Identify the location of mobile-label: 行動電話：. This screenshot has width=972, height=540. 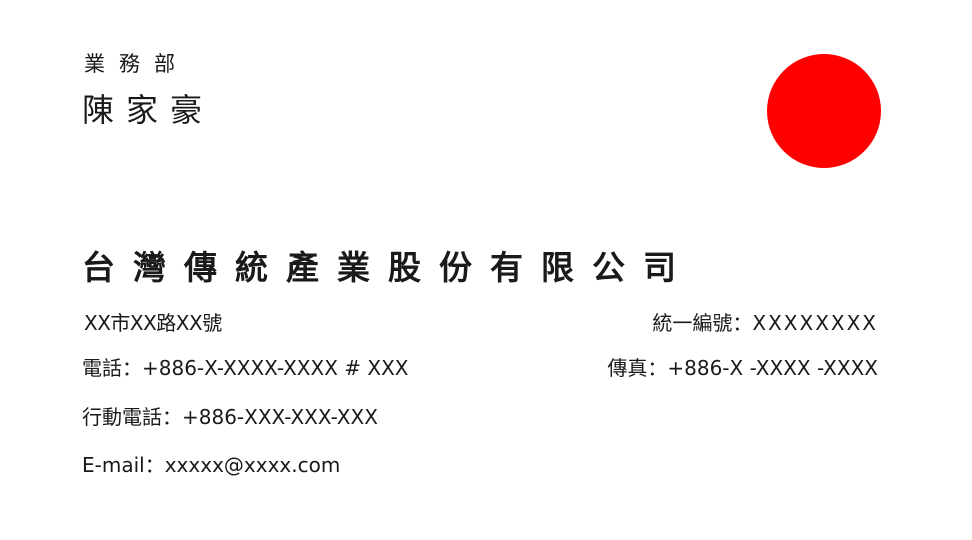
(132, 417).